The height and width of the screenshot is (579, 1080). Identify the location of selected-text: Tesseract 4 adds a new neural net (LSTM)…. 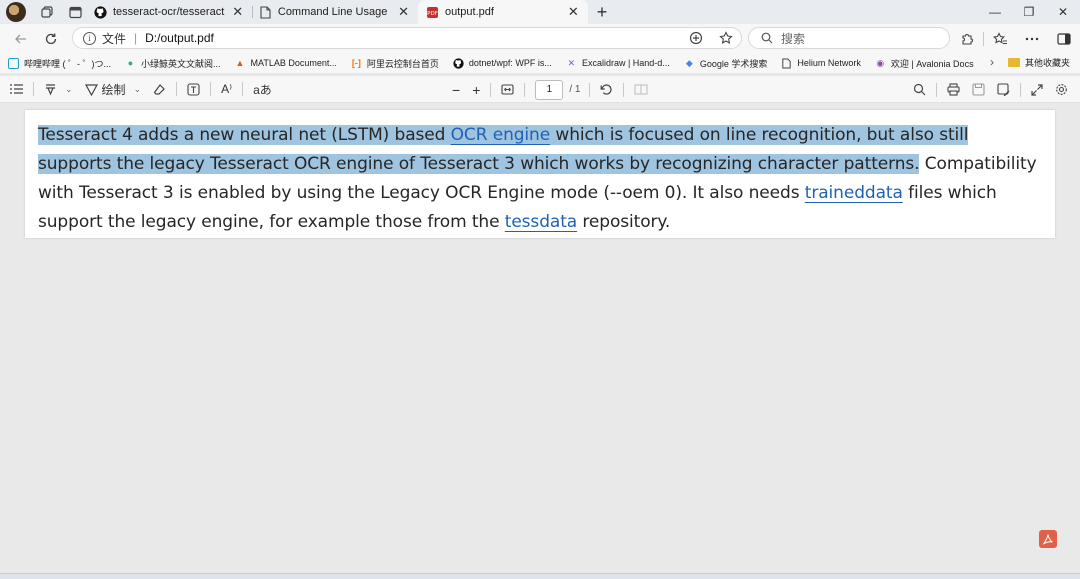
(244, 135).